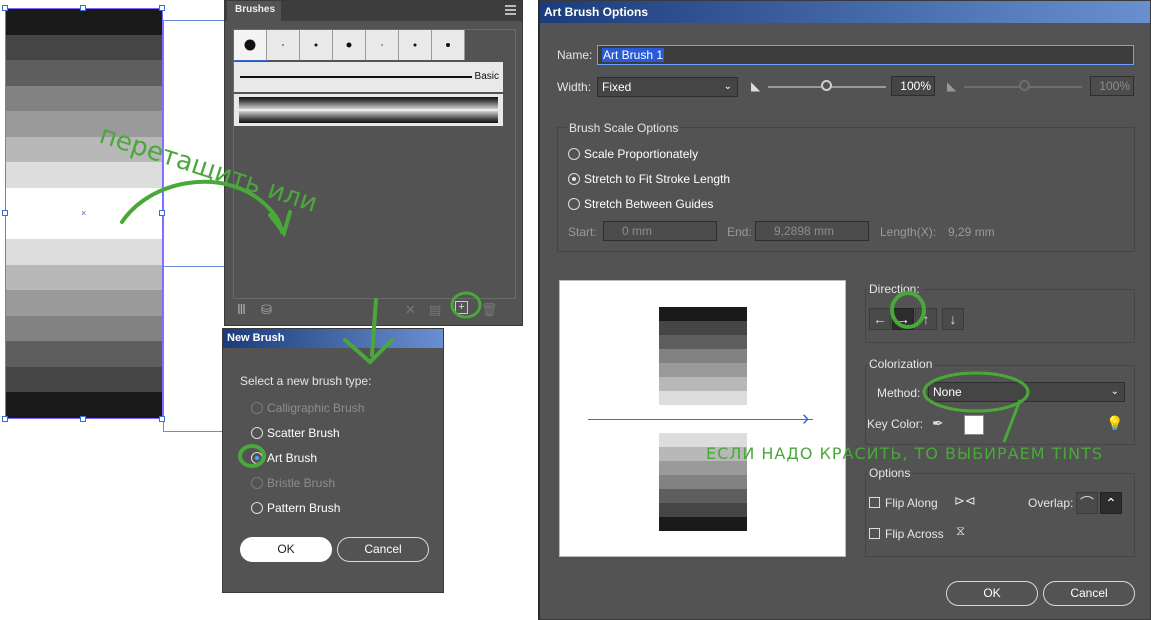 The height and width of the screenshot is (620, 1151). I want to click on annotation-circle-art-brush, so click(252, 456).